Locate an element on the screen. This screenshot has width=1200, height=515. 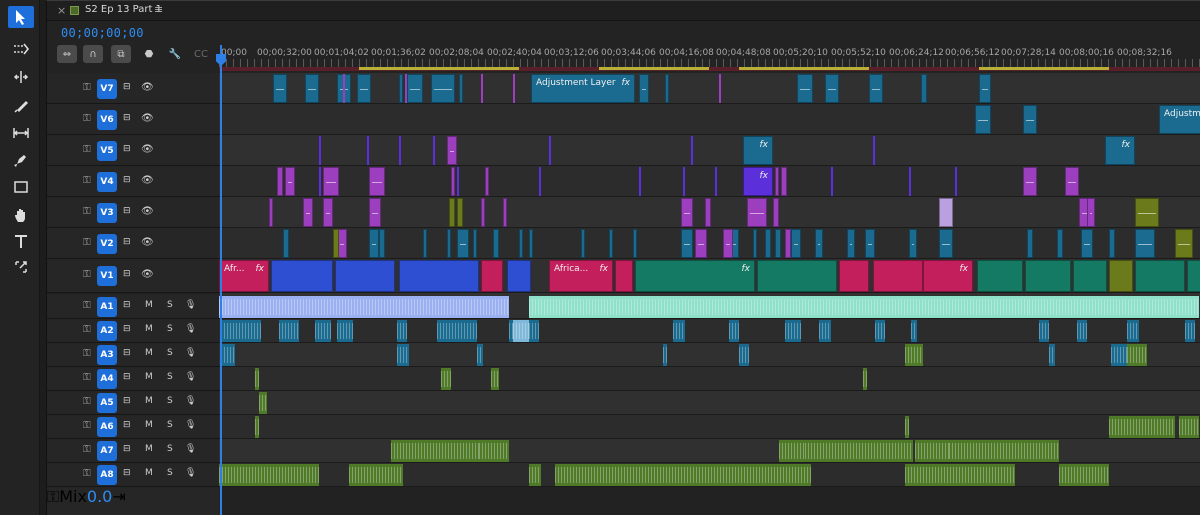
timeline-settings-icon: 🔧 is located at coordinates (175, 54).